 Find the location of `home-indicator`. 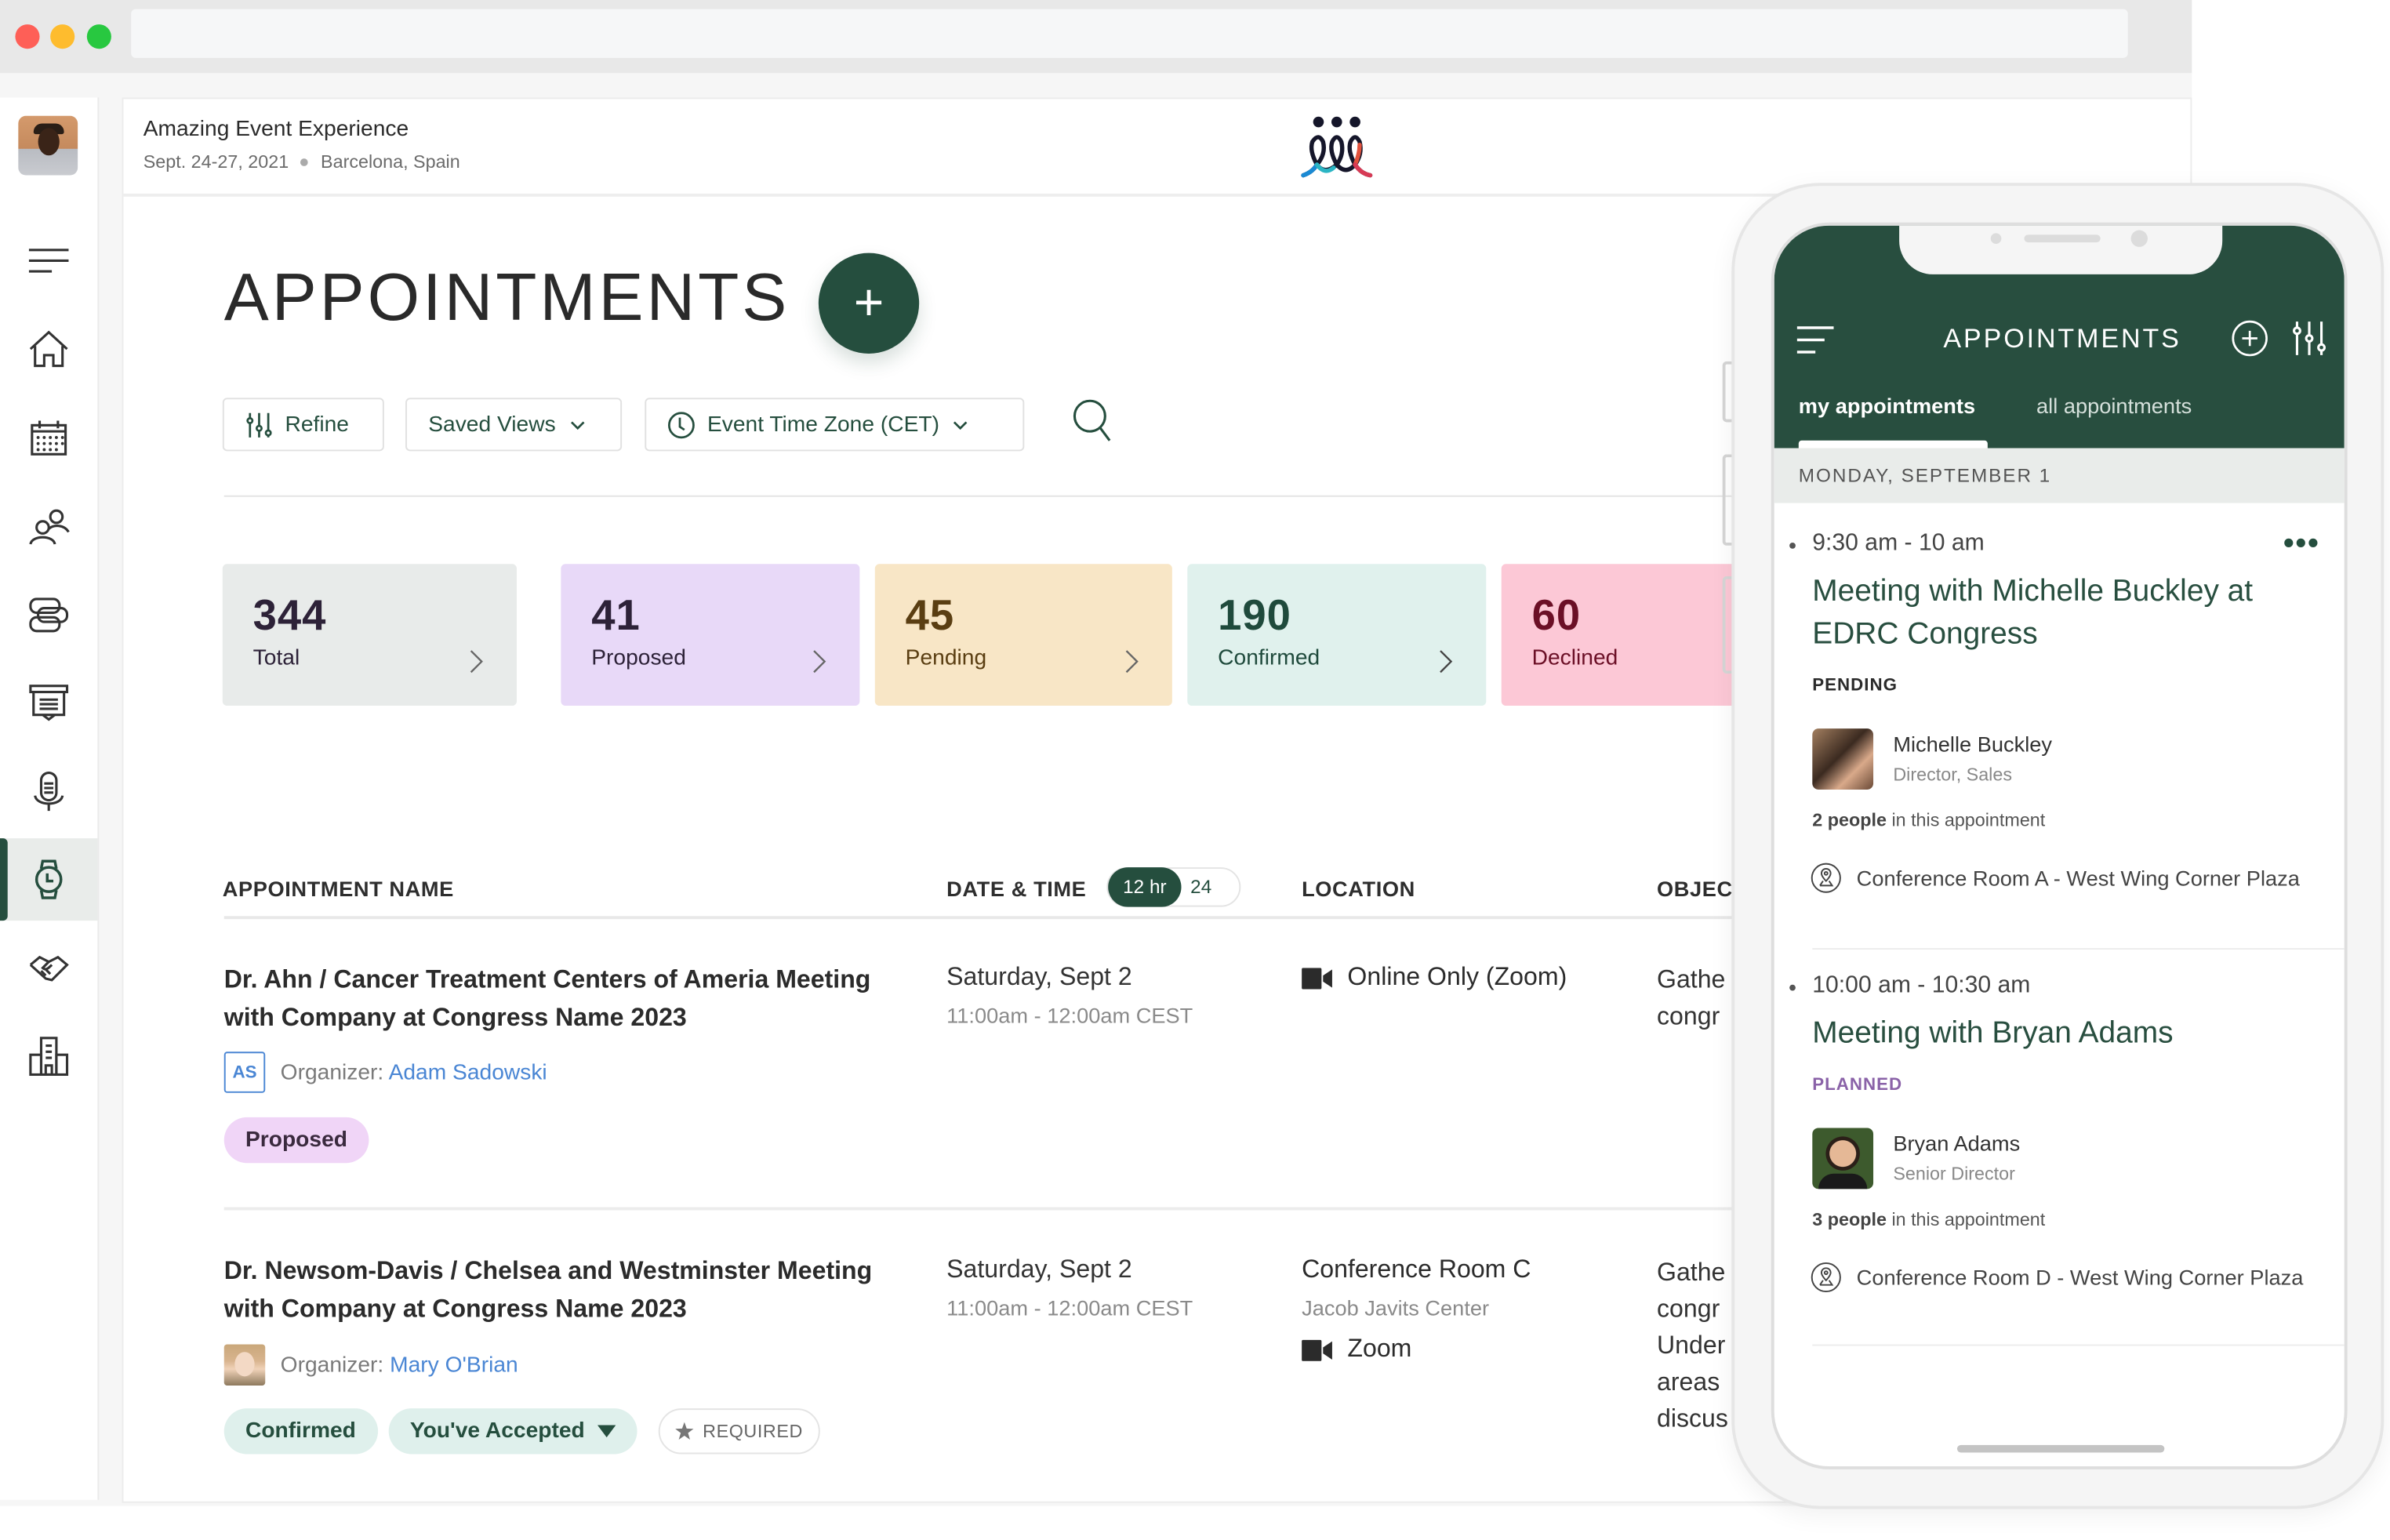

home-indicator is located at coordinates (2060, 1448).